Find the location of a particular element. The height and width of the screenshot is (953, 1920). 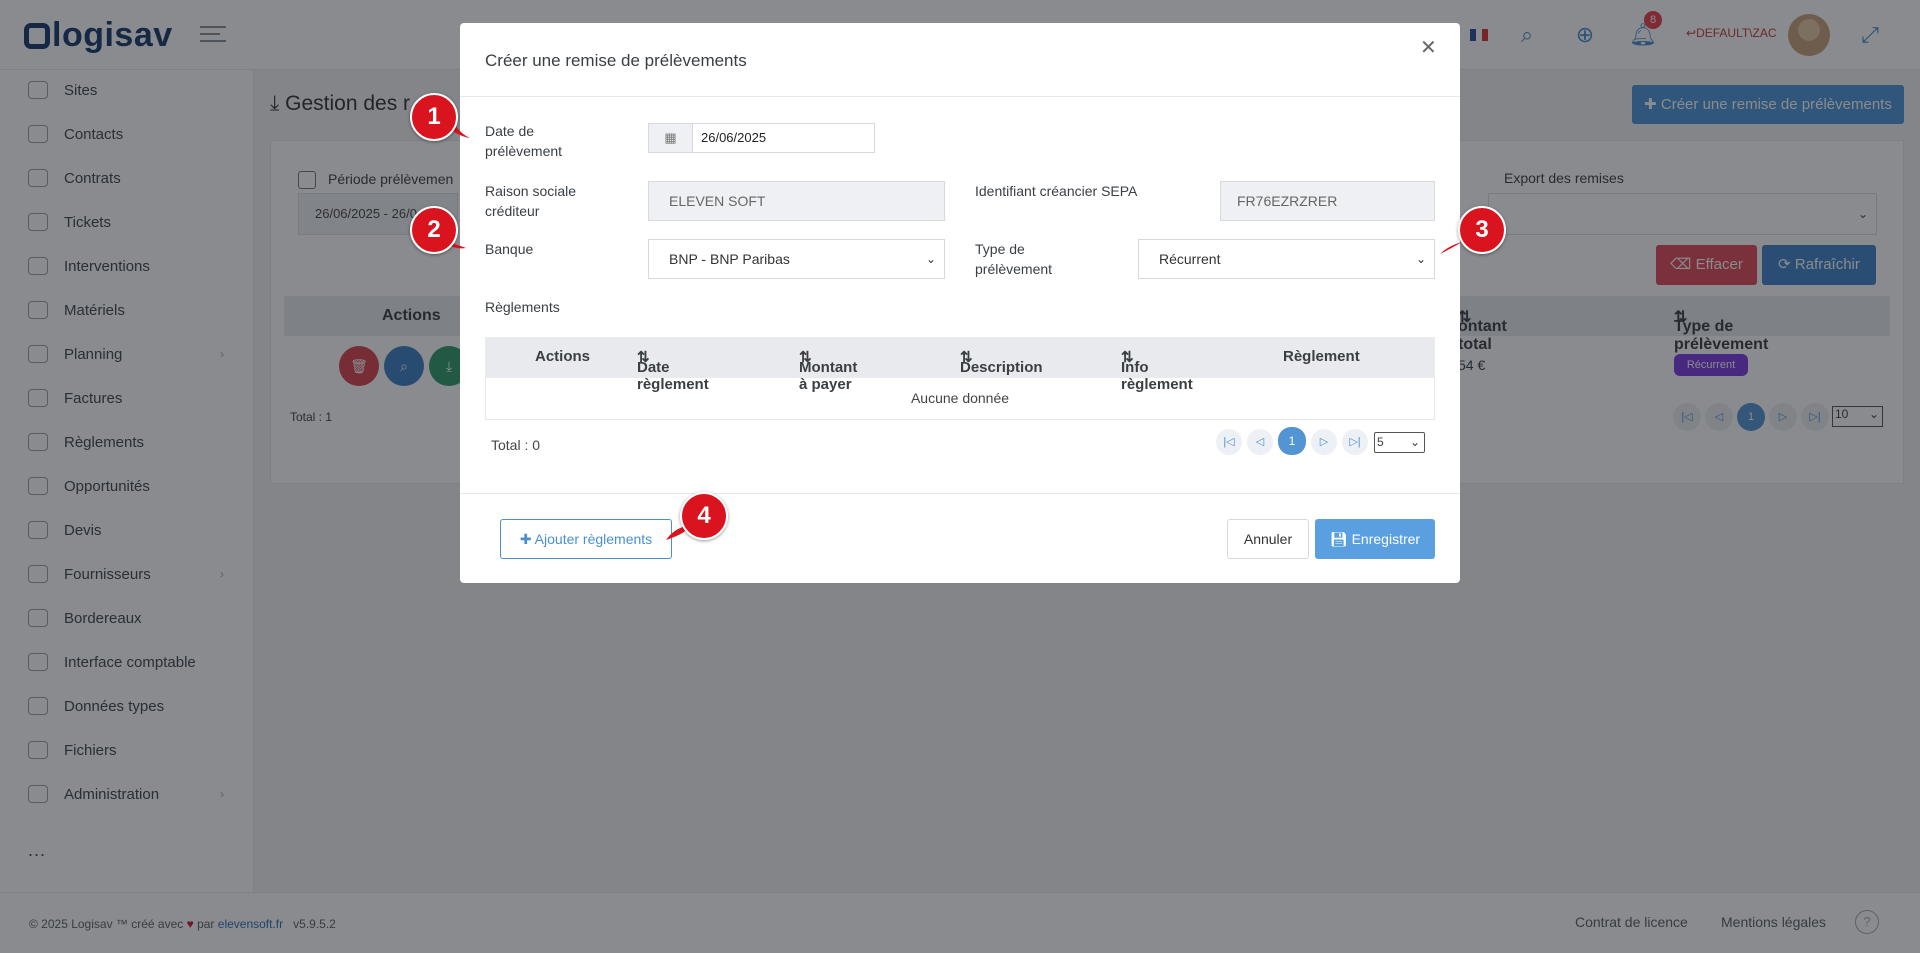

callout-badge-3: 3 is located at coordinates (1482, 230).